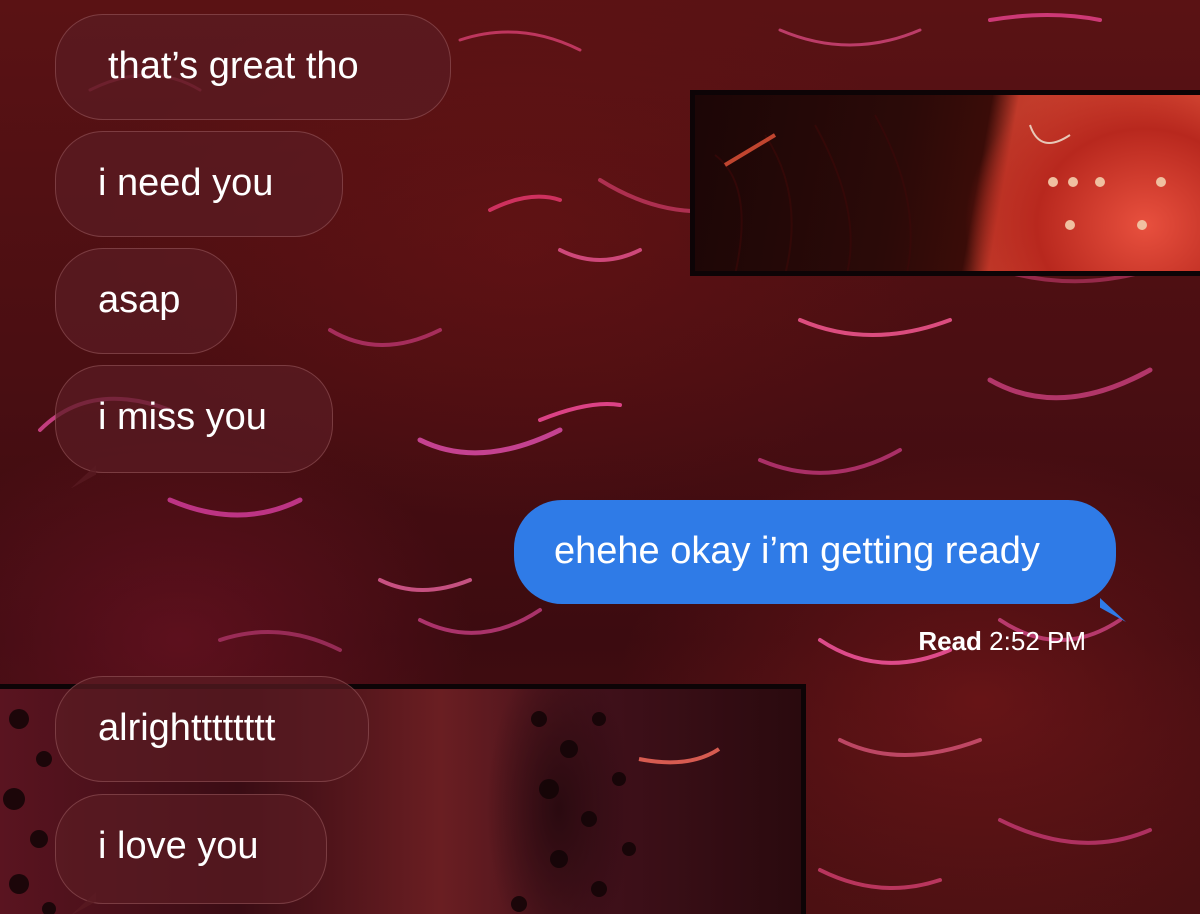 Image resolution: width=1200 pixels, height=914 pixels. Describe the element at coordinates (178, 846) in the screenshot. I see `message-text: i love you` at that location.